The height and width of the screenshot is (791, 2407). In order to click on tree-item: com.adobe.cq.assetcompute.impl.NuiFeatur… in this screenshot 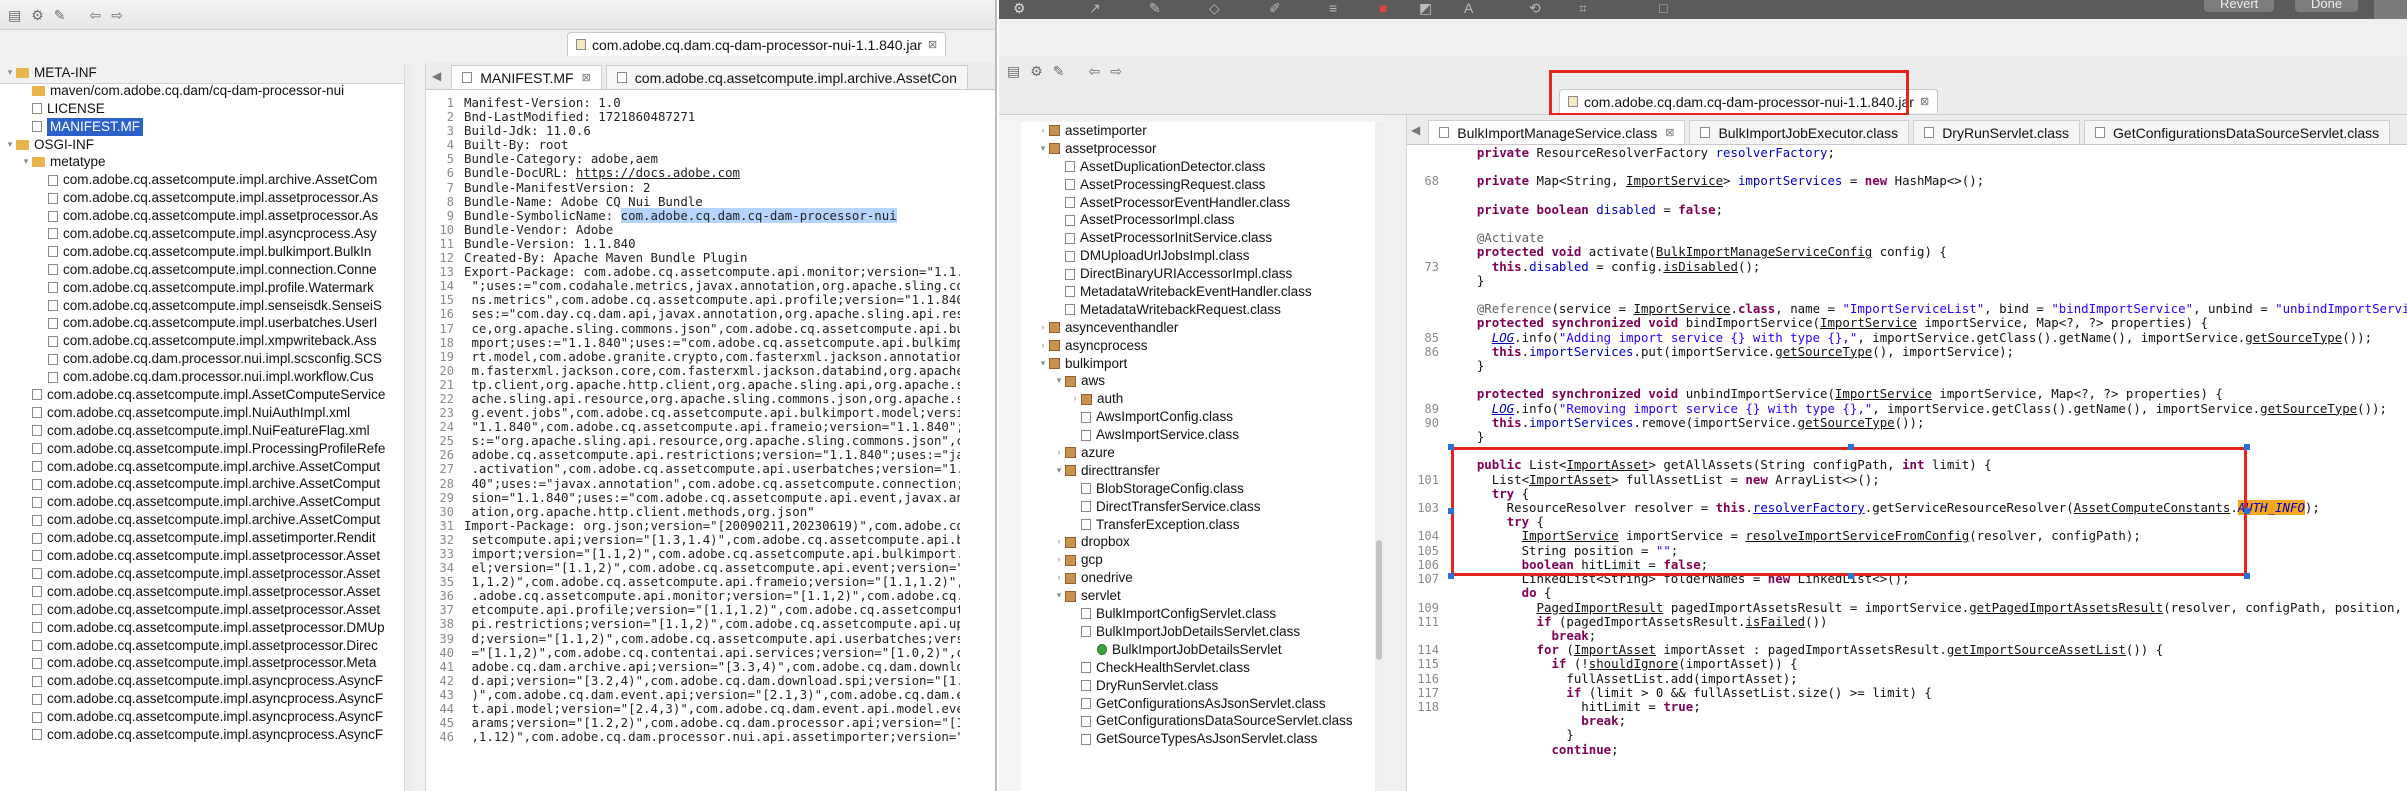, I will do `click(202, 431)`.